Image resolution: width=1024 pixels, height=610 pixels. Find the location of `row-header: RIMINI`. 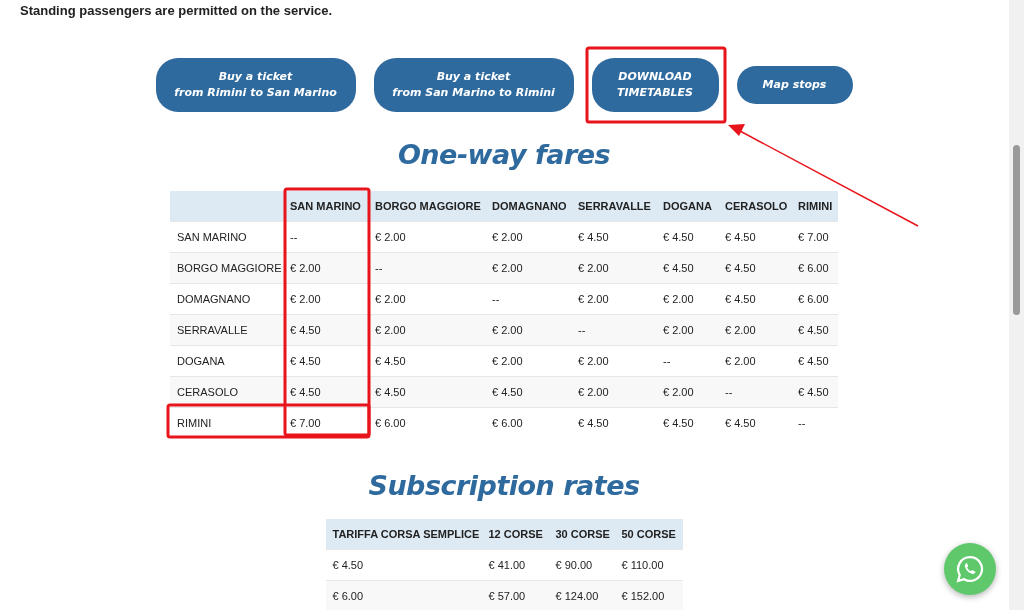

row-header: RIMINI is located at coordinates (226, 422).